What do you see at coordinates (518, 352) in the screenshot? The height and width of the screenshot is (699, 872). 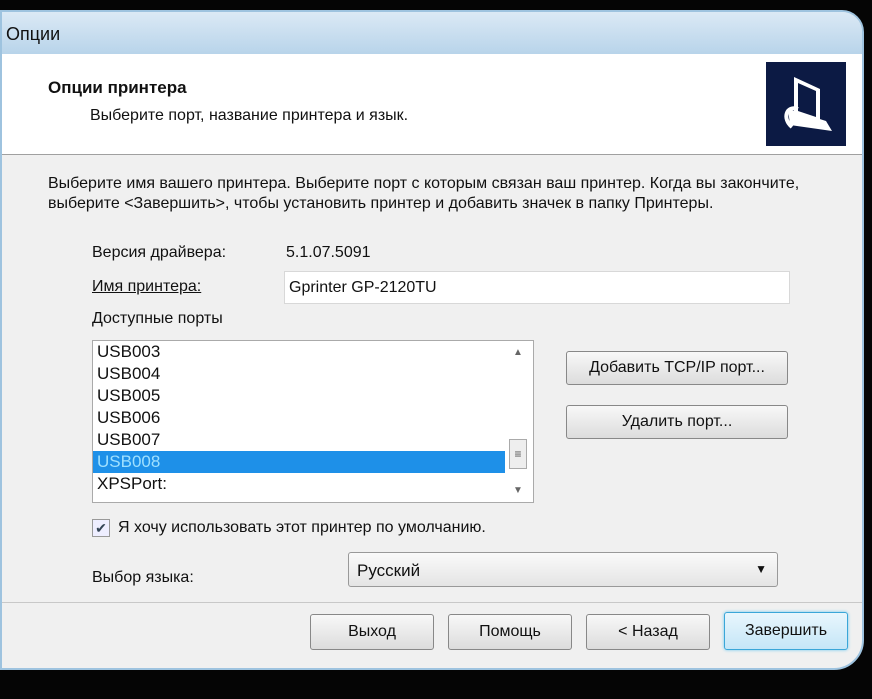 I see `scroll-up-icon: ▲` at bounding box center [518, 352].